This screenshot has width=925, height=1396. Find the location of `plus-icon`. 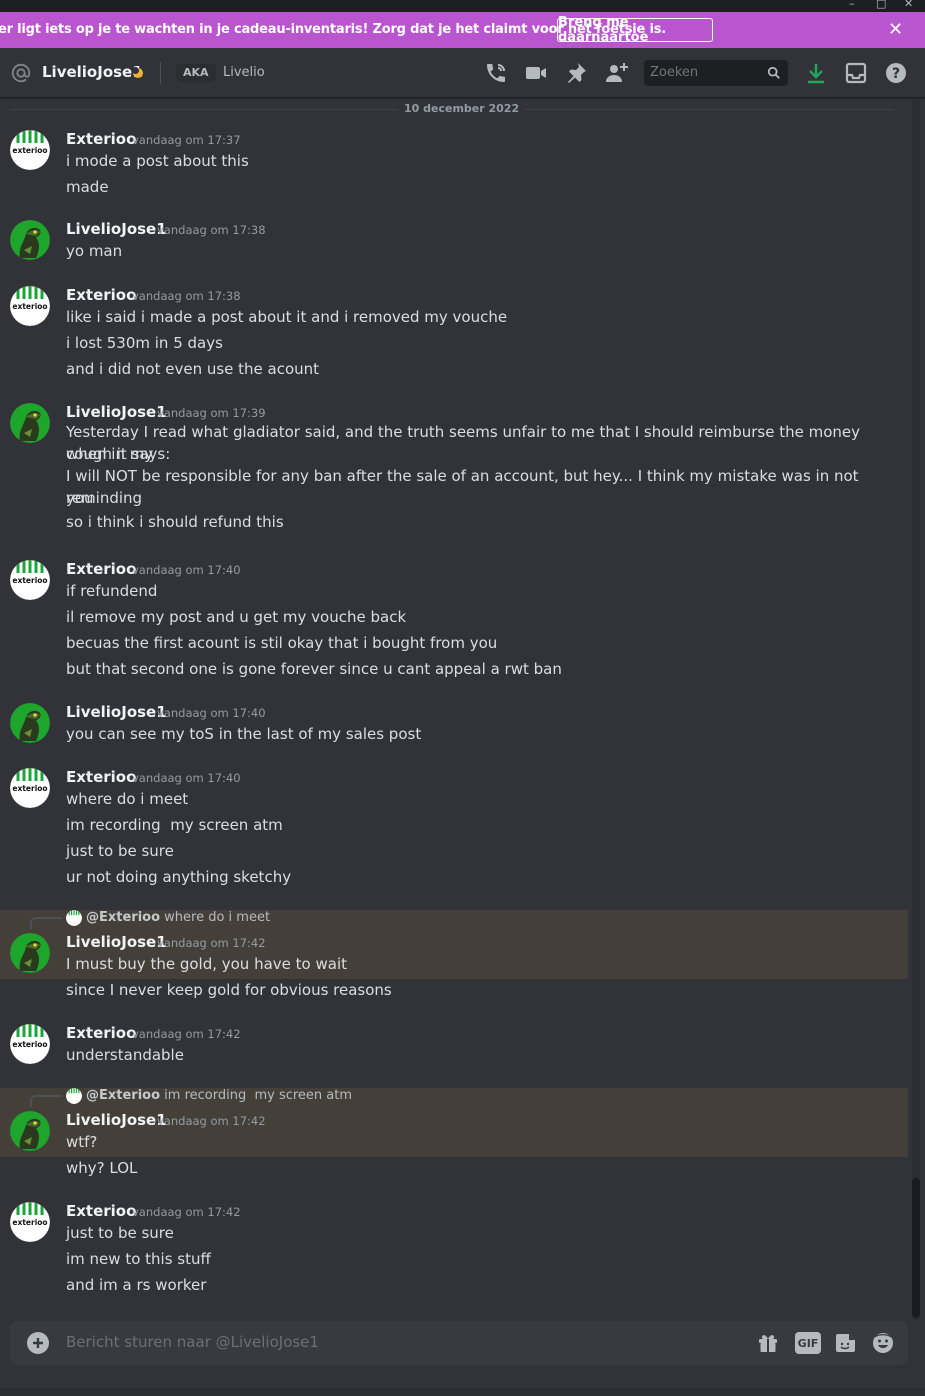

plus-icon is located at coordinates (38, 1343).